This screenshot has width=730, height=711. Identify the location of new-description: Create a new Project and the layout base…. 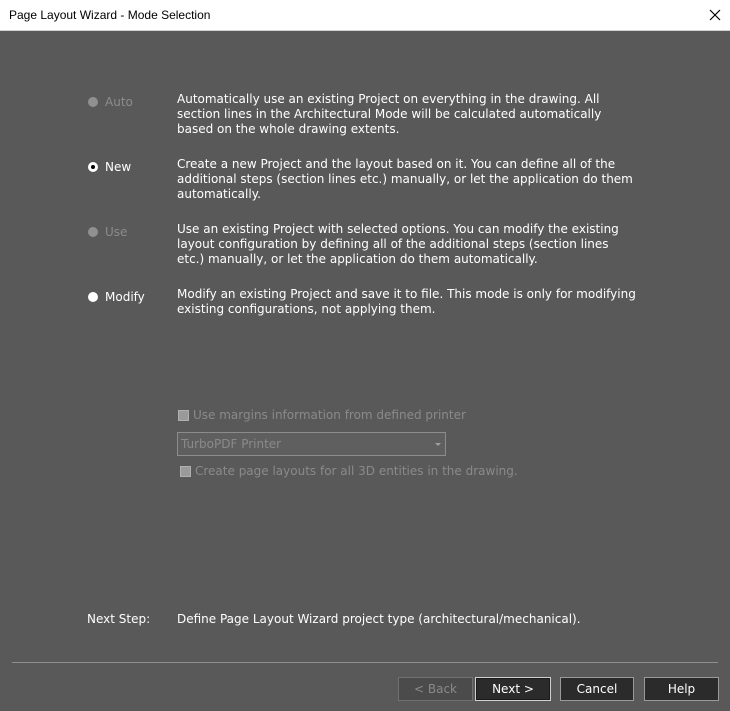
(405, 179).